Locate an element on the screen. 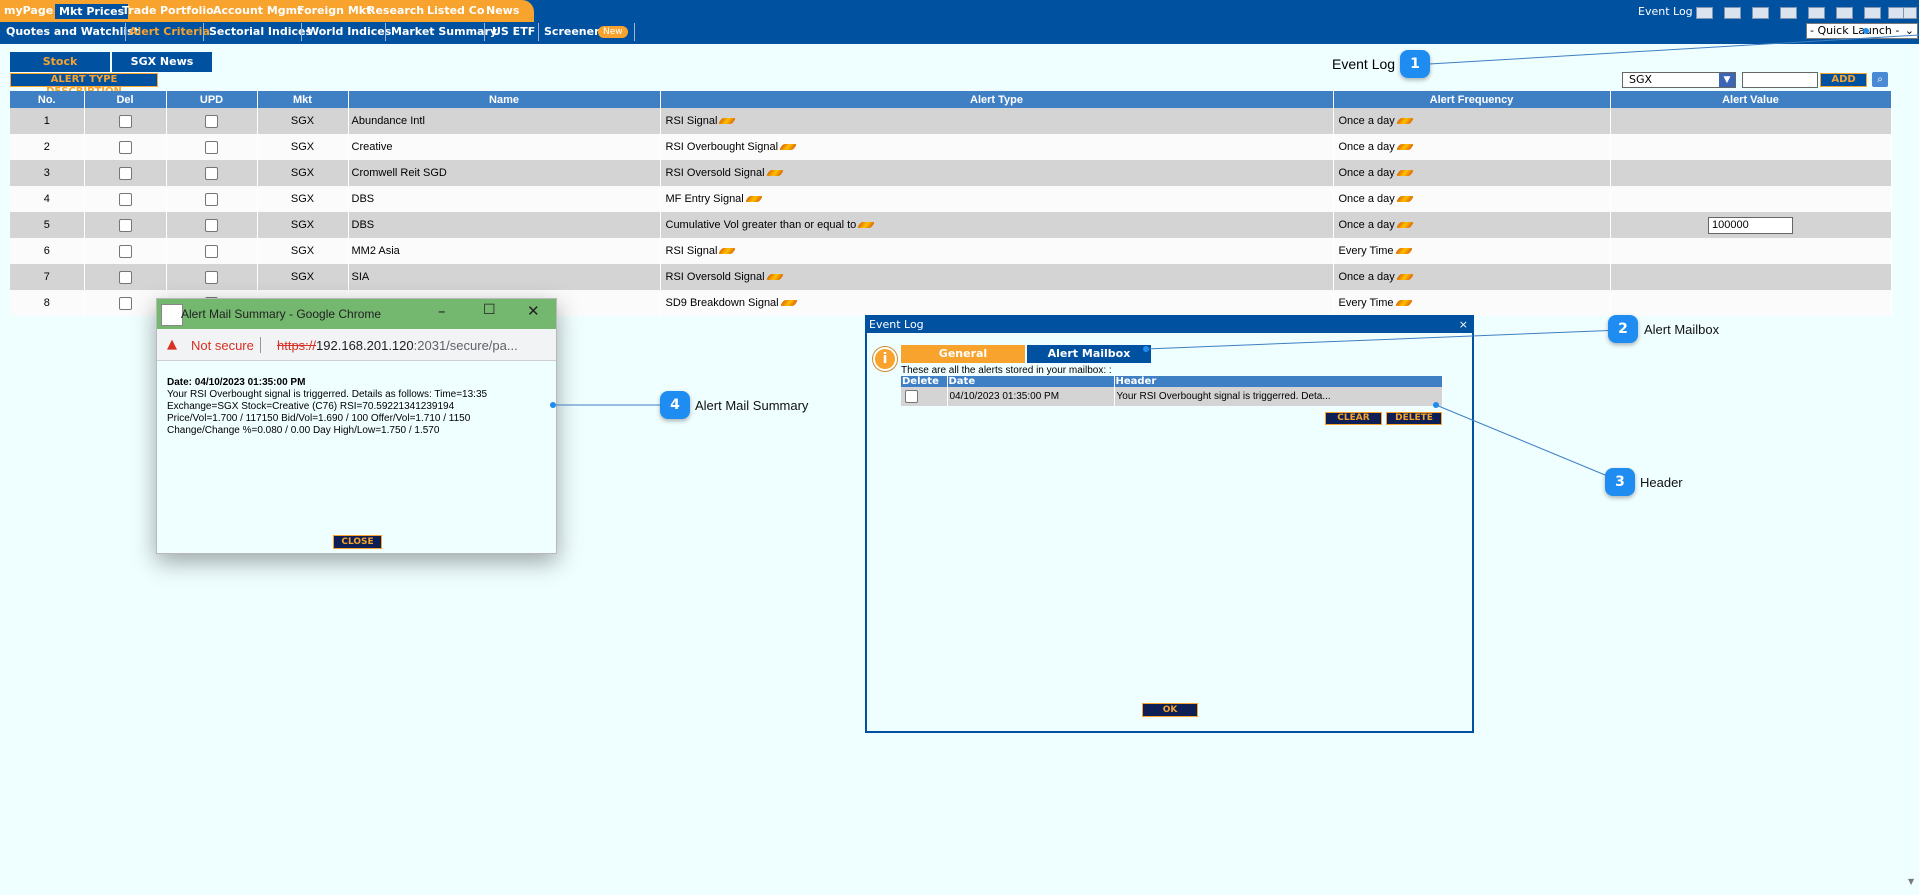 The width and height of the screenshot is (1919, 895). nav-listed-co: Listed Co is located at coordinates (455, 10).